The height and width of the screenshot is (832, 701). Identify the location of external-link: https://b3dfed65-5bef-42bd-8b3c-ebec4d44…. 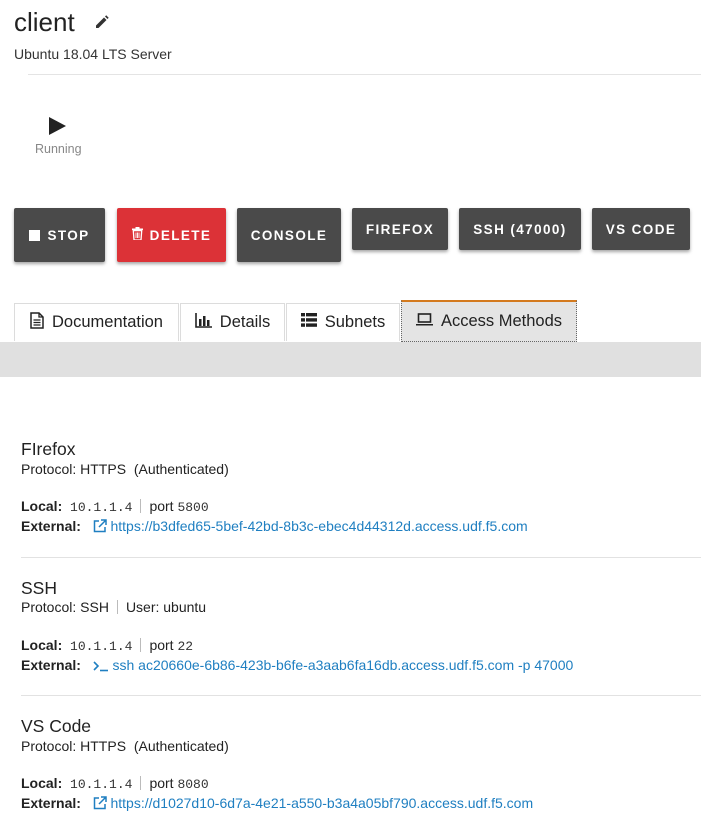
(318, 526).